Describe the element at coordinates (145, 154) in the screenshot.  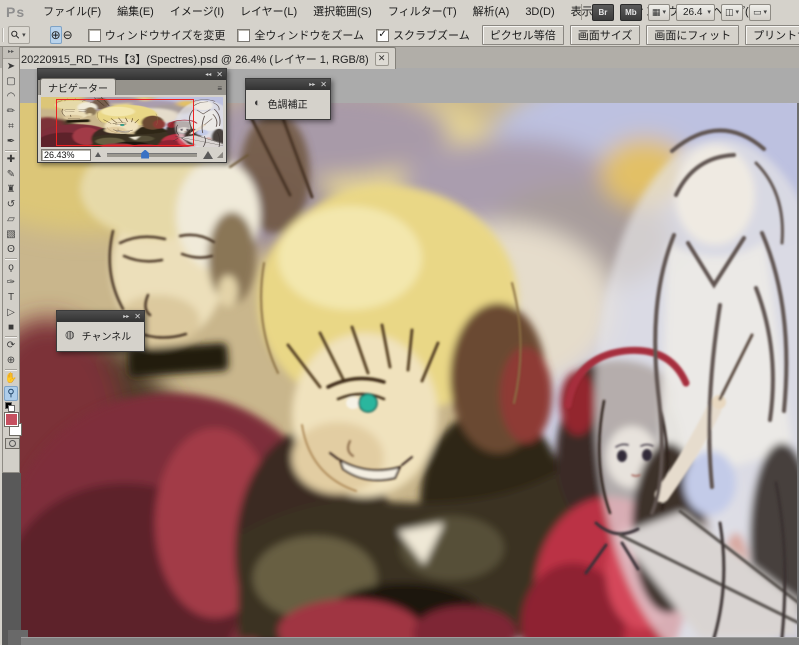
I see `slider-thumb` at that location.